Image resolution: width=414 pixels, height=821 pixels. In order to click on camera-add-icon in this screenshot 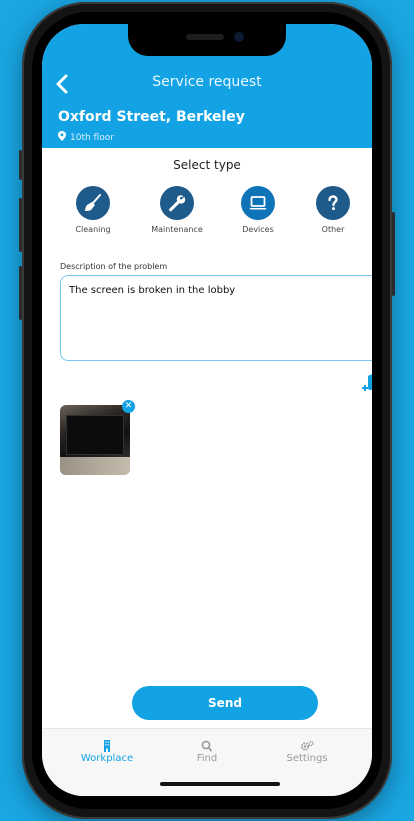, I will do `click(367, 382)`.